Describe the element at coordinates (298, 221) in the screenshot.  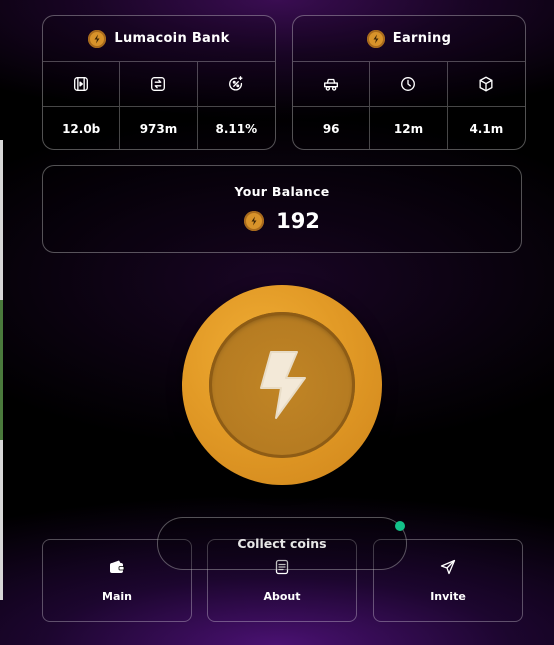
I see `balance-value: 192` at that location.